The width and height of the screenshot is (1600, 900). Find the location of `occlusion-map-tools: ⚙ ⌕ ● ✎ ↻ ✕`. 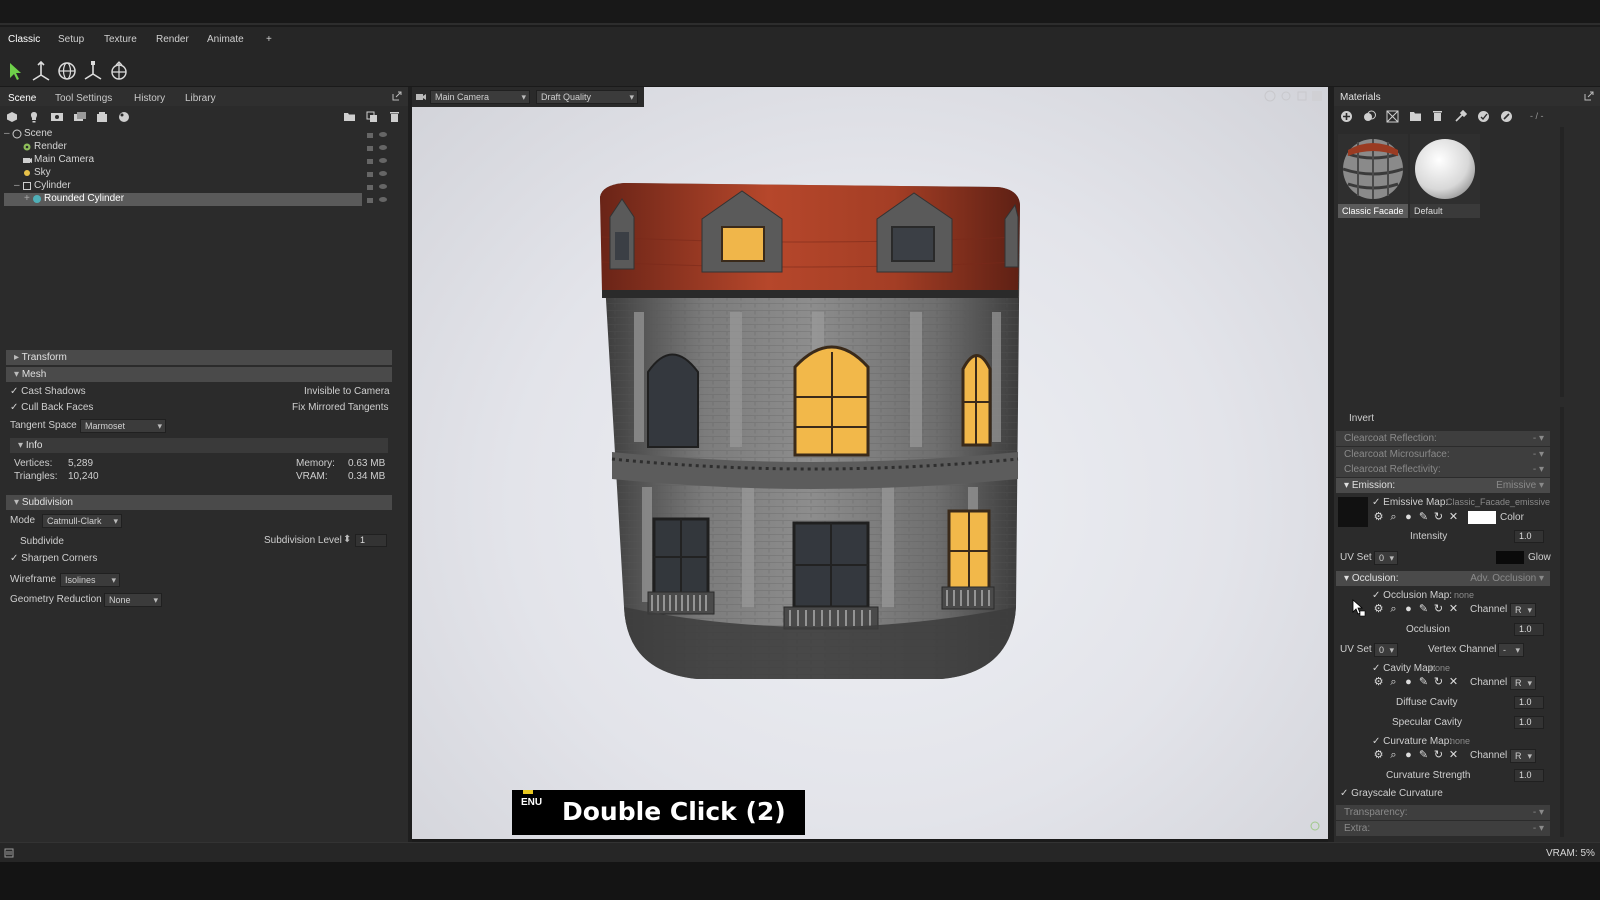

occlusion-map-tools: ⚙ ⌕ ● ✎ ↻ ✕ is located at coordinates (1417, 610).